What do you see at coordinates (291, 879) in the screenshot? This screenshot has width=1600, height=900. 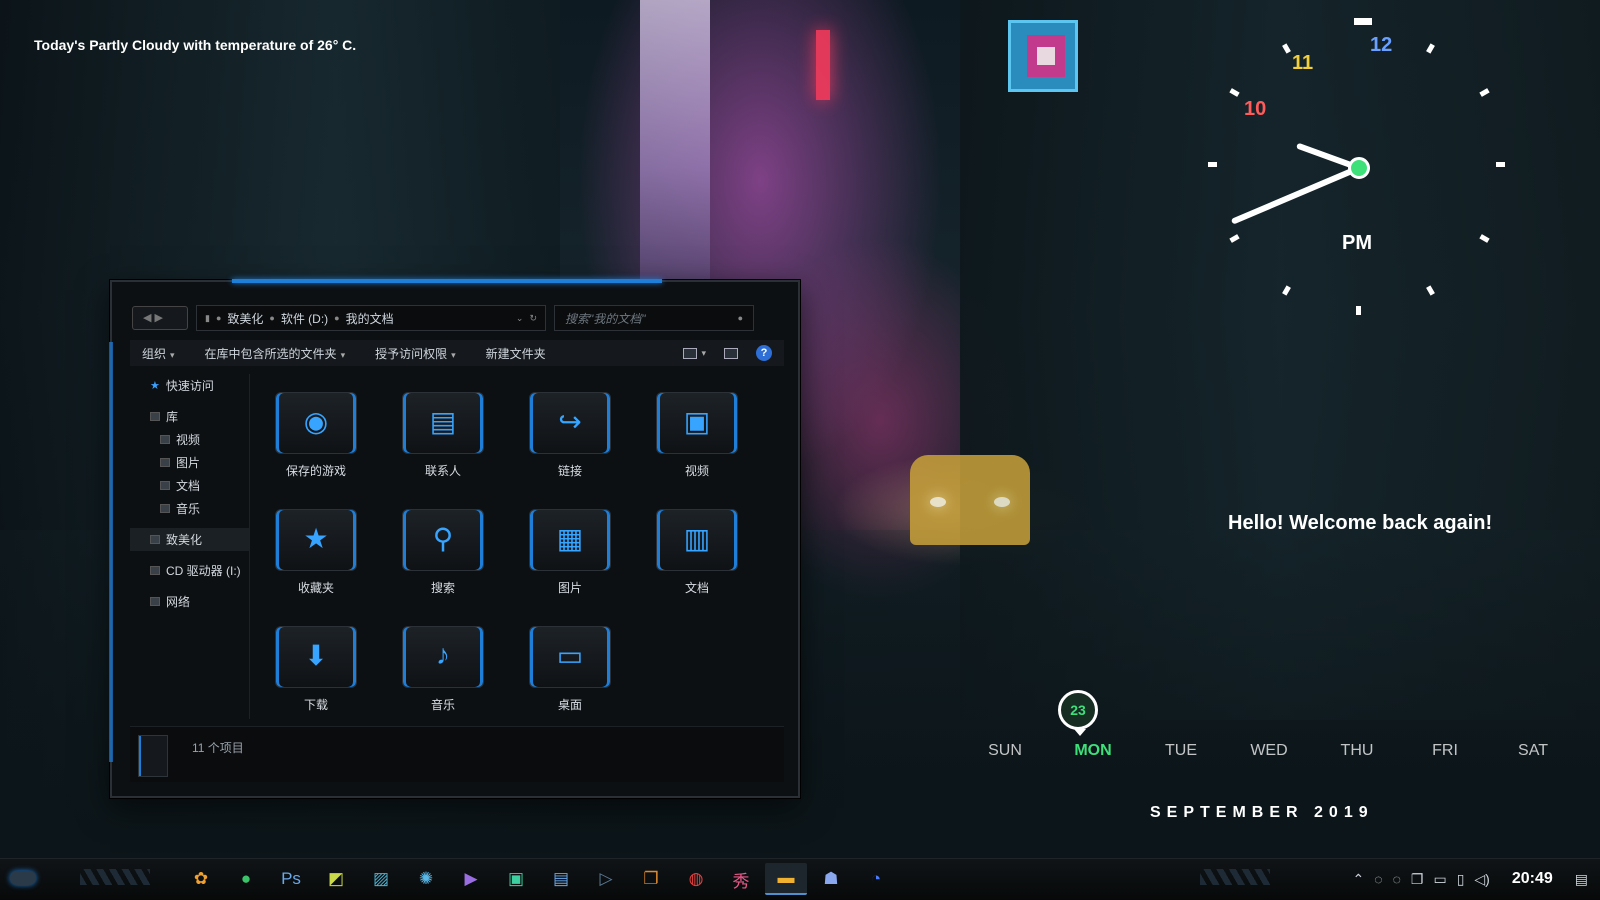 I see `photoshop-icon: Ps` at bounding box center [291, 879].